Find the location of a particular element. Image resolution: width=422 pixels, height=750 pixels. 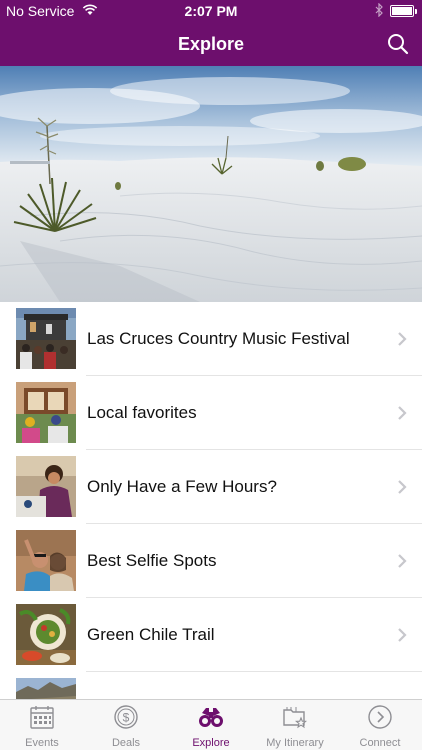

couple-selfie-photo is located at coordinates (46, 560).